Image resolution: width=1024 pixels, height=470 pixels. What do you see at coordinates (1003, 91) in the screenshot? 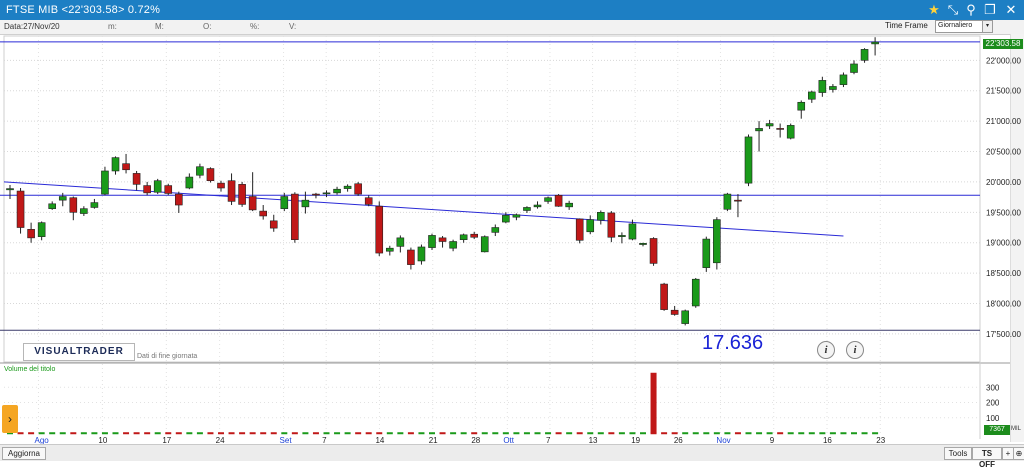
I see `price-tick-label: 21'500.00` at bounding box center [1003, 91].